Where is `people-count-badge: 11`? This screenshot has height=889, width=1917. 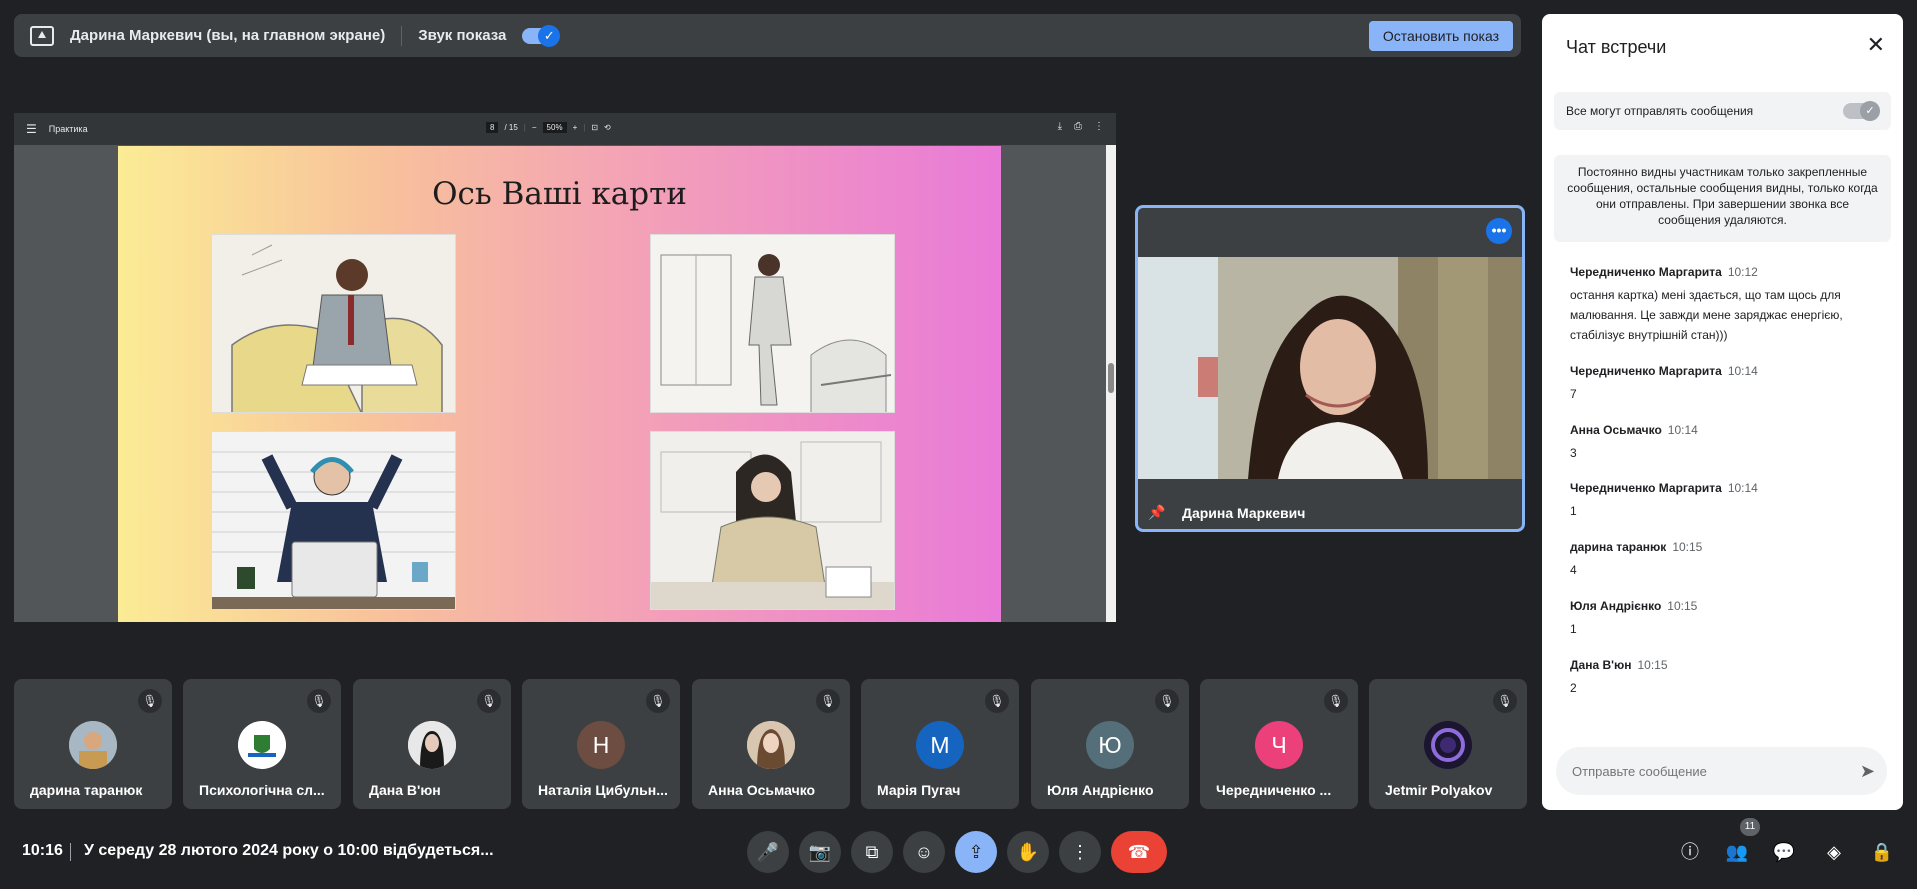
people-count-badge: 11 is located at coordinates (1750, 827).